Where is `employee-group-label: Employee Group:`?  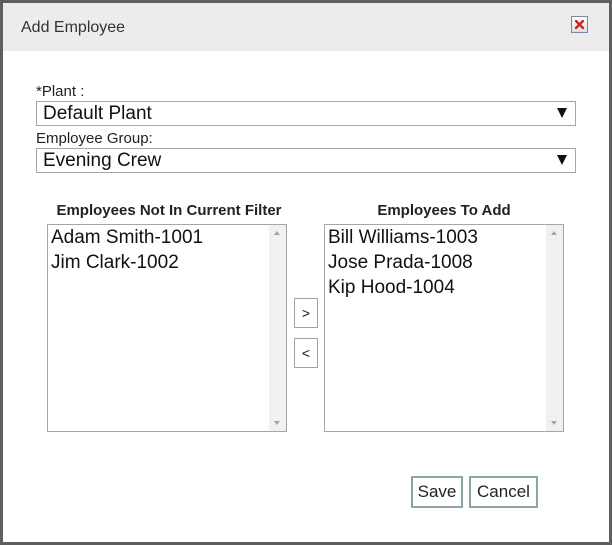 employee-group-label: Employee Group: is located at coordinates (94, 138).